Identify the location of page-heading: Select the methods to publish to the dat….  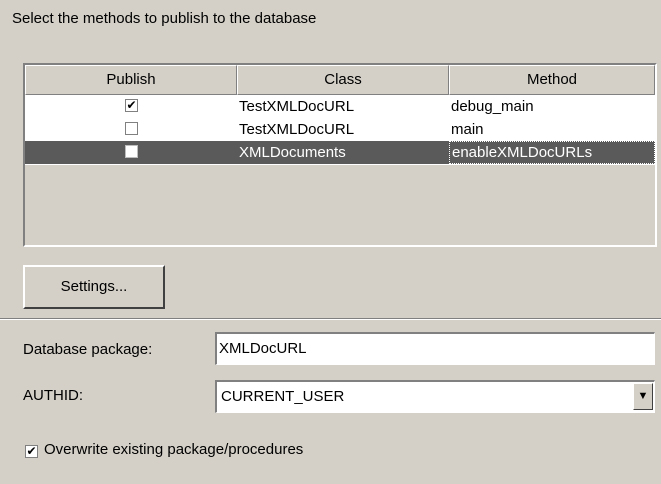
(164, 18).